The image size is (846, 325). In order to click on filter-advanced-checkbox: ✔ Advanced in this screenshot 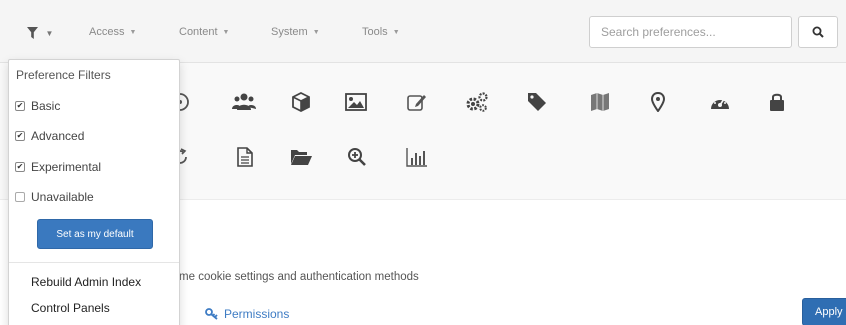, I will do `click(49, 136)`.